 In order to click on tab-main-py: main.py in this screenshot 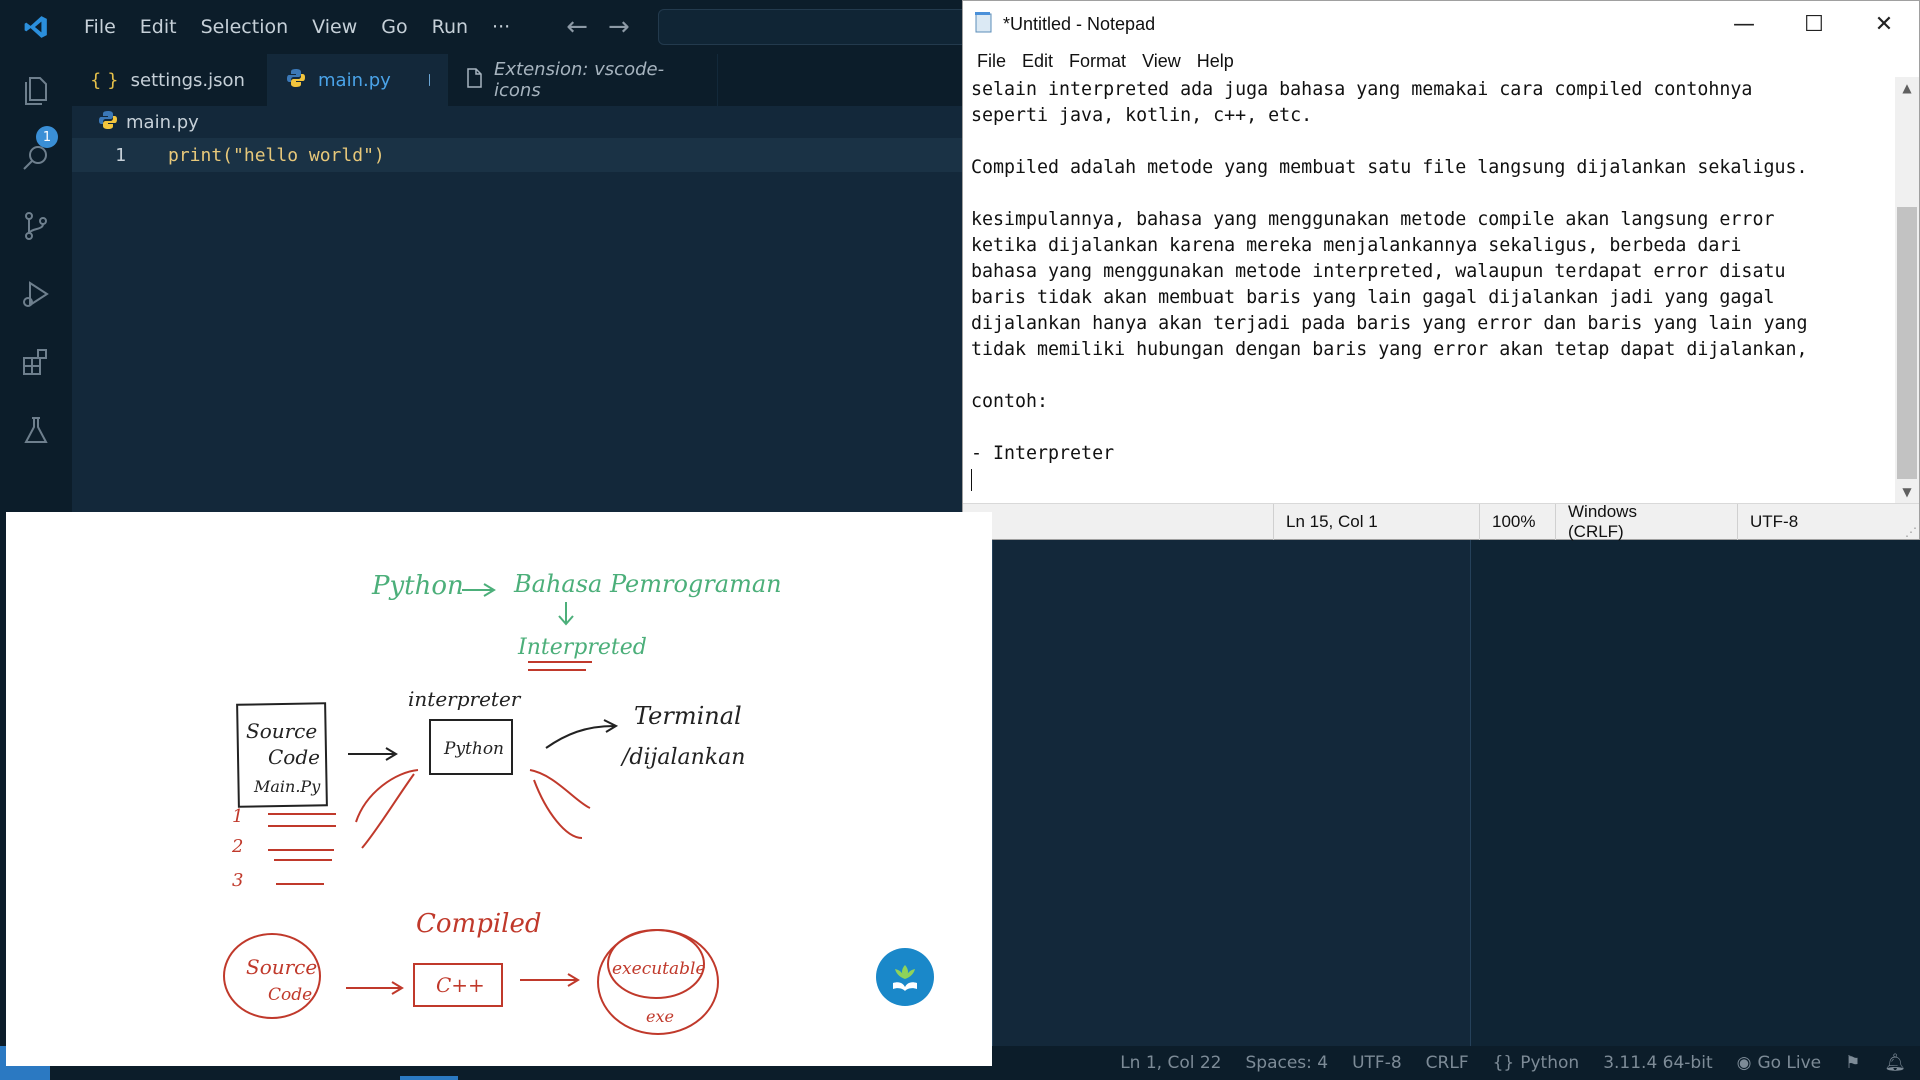, I will do `click(358, 80)`.